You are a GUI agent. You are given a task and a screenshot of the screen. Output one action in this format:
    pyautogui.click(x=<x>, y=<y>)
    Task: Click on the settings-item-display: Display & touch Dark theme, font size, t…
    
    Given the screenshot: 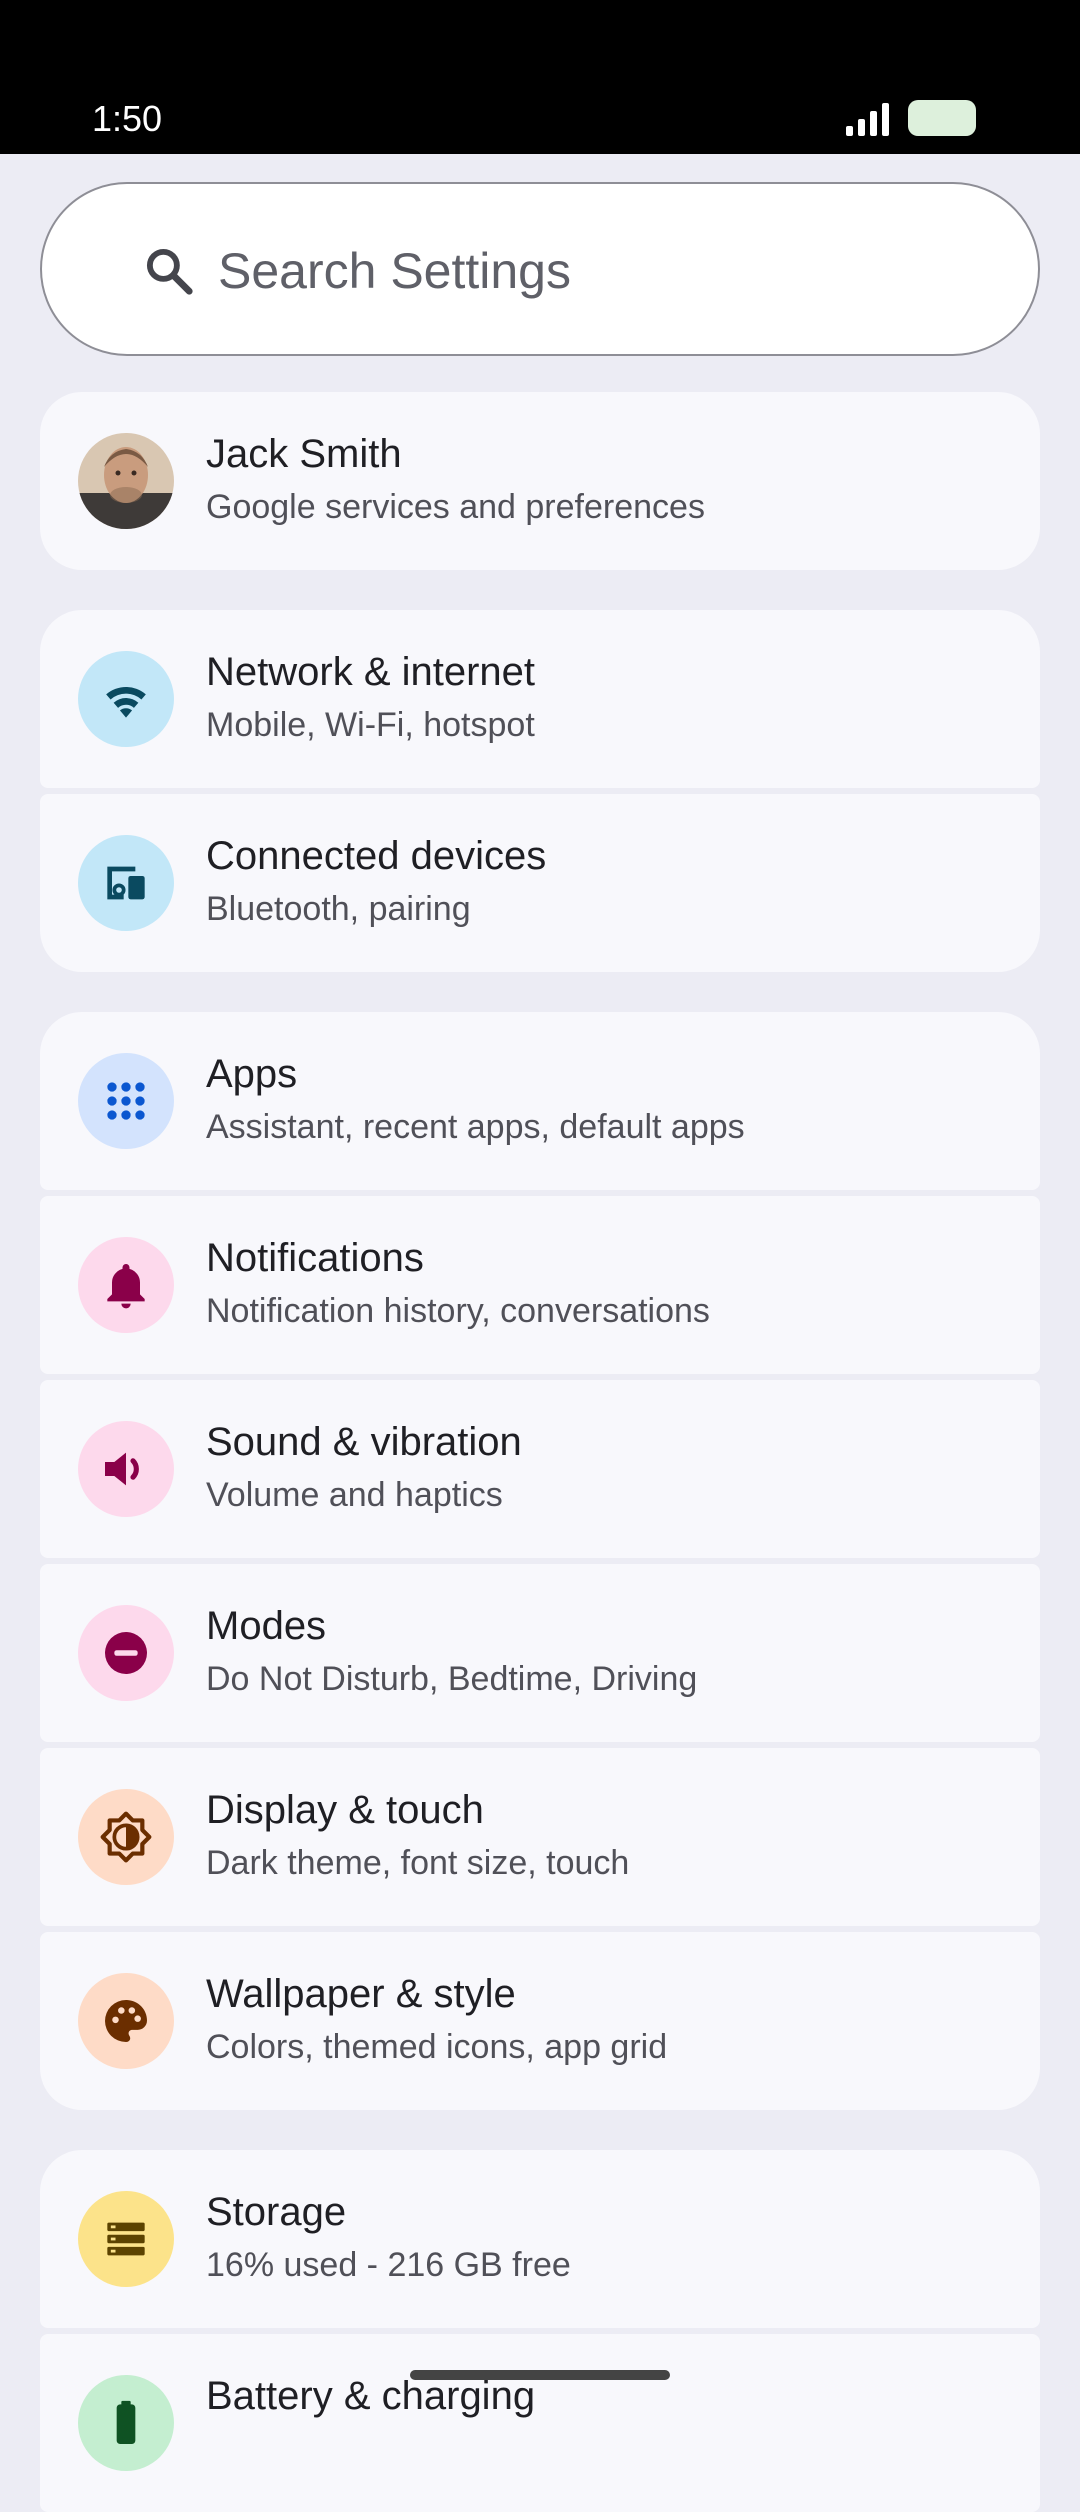 What is the action you would take?
    pyautogui.click(x=540, y=1837)
    